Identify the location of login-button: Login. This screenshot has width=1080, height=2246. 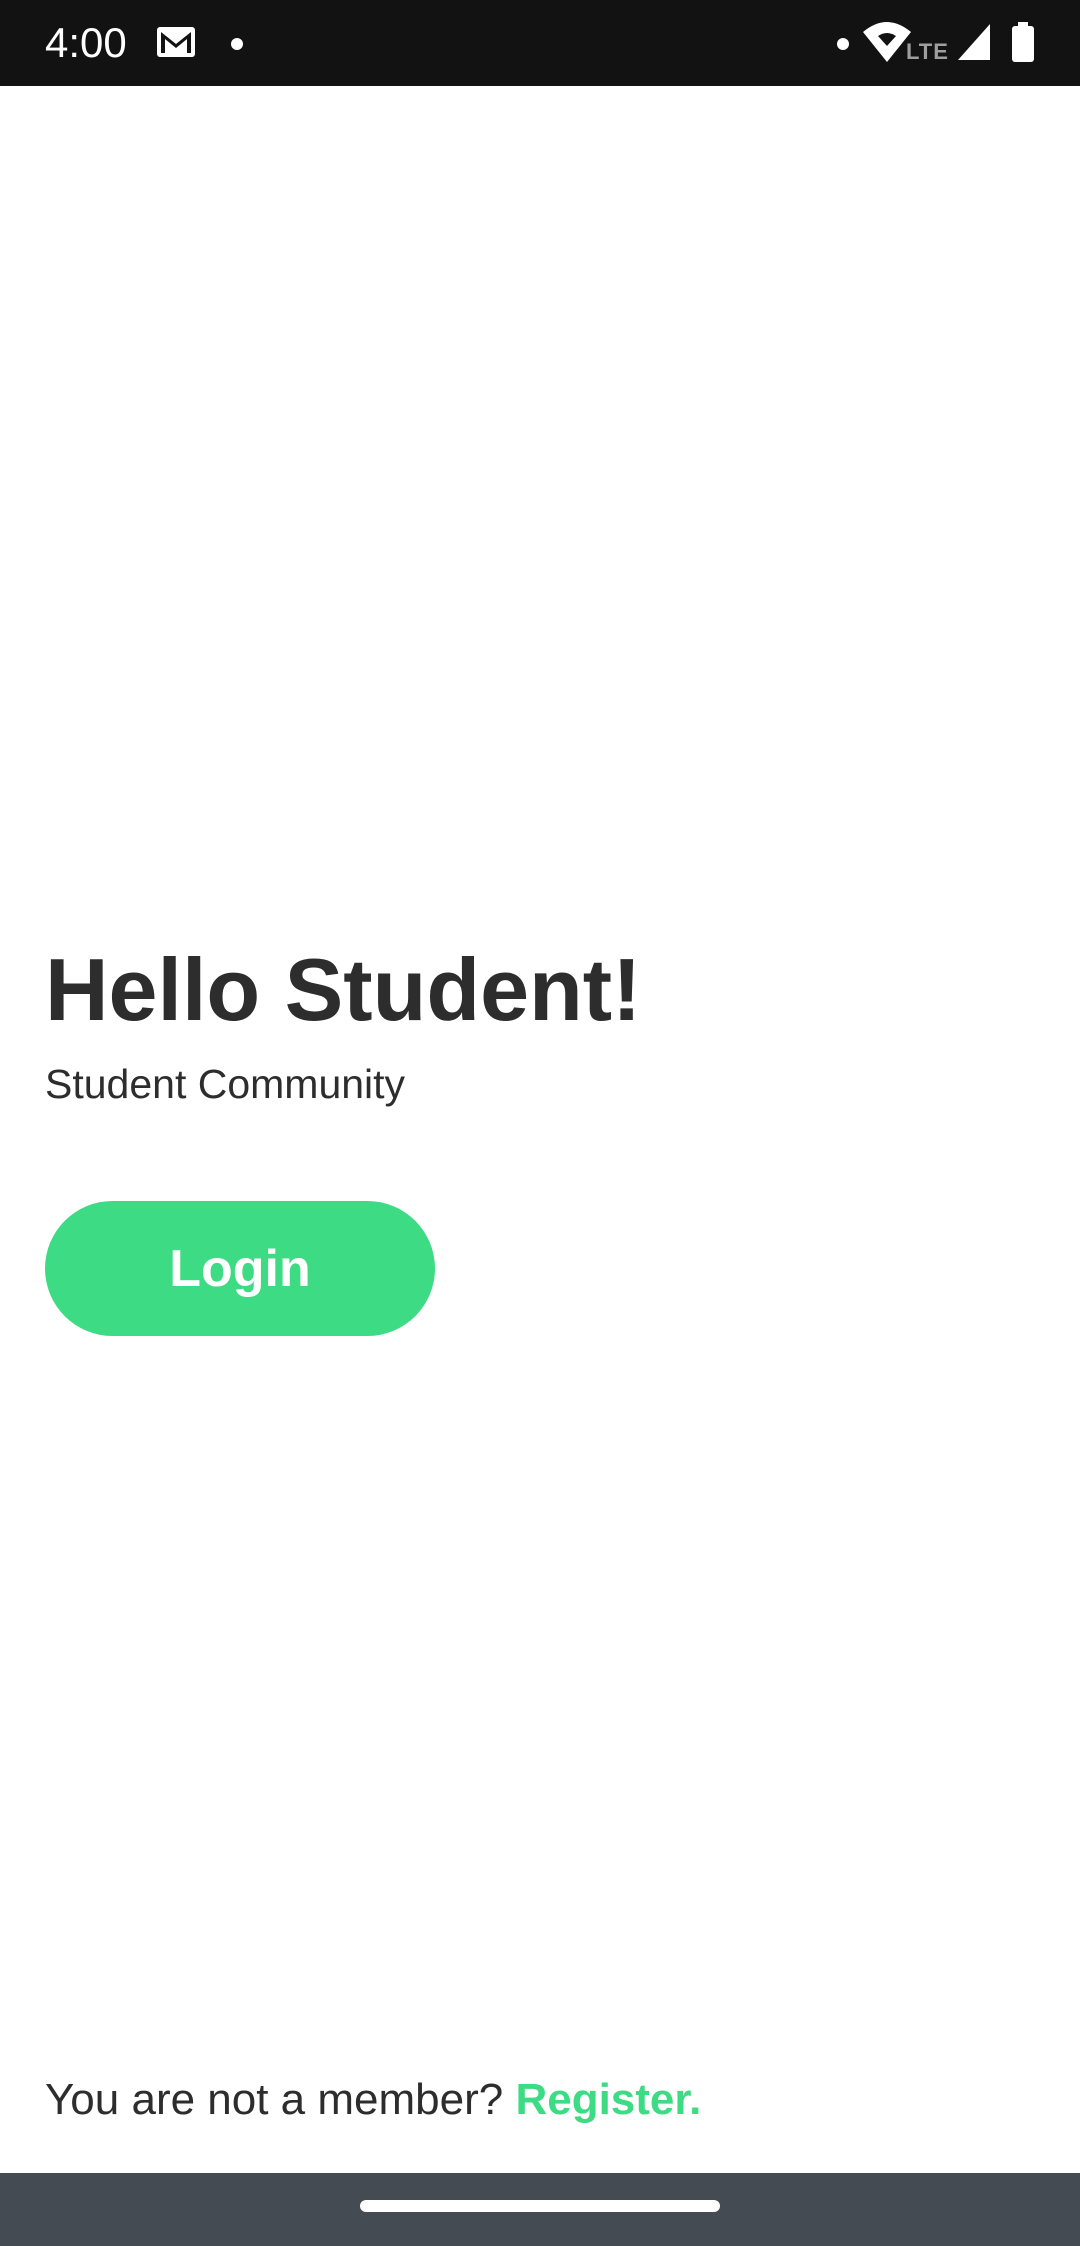
(240, 1268).